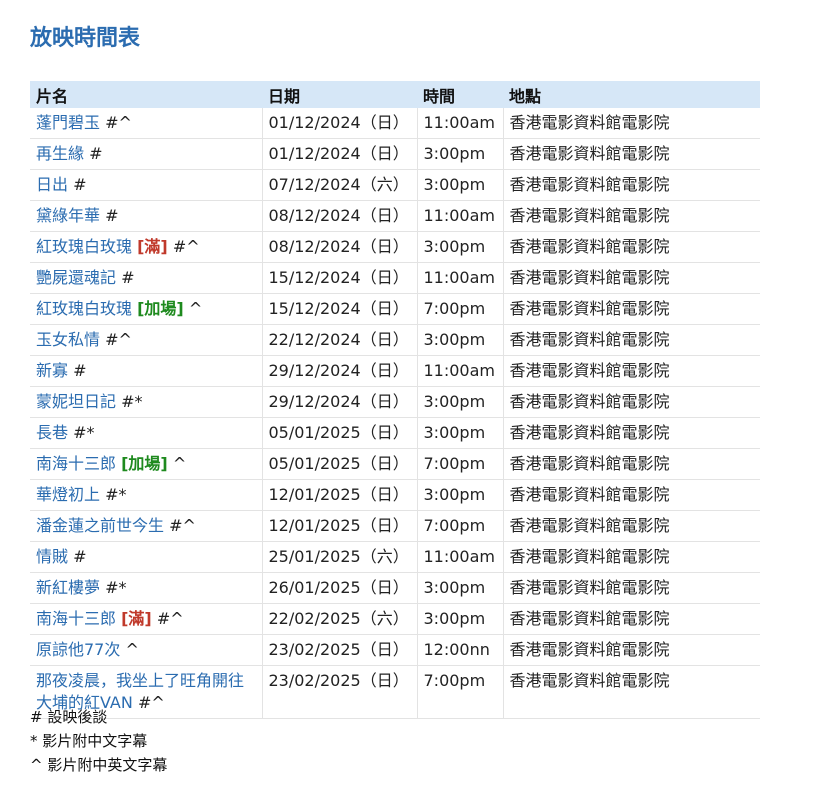 The height and width of the screenshot is (794, 815). What do you see at coordinates (99, 765) in the screenshot?
I see `note-bilingual-subtitles: ^ 影片附中英文字幕` at bounding box center [99, 765].